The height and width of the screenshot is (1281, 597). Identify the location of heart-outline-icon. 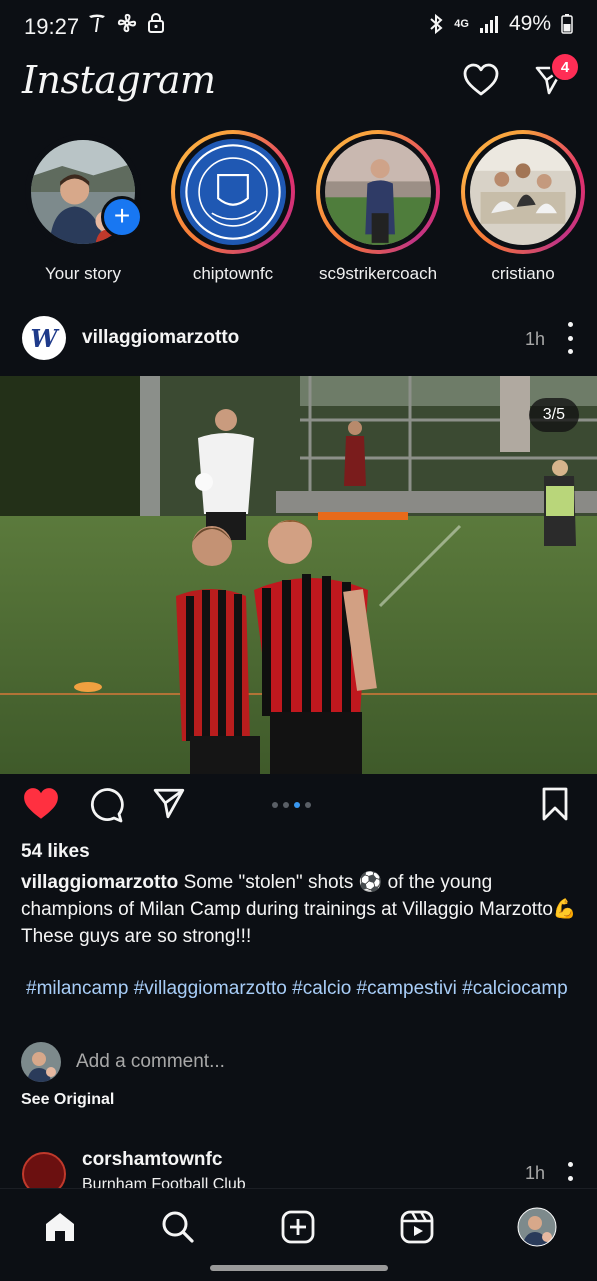
(481, 79).